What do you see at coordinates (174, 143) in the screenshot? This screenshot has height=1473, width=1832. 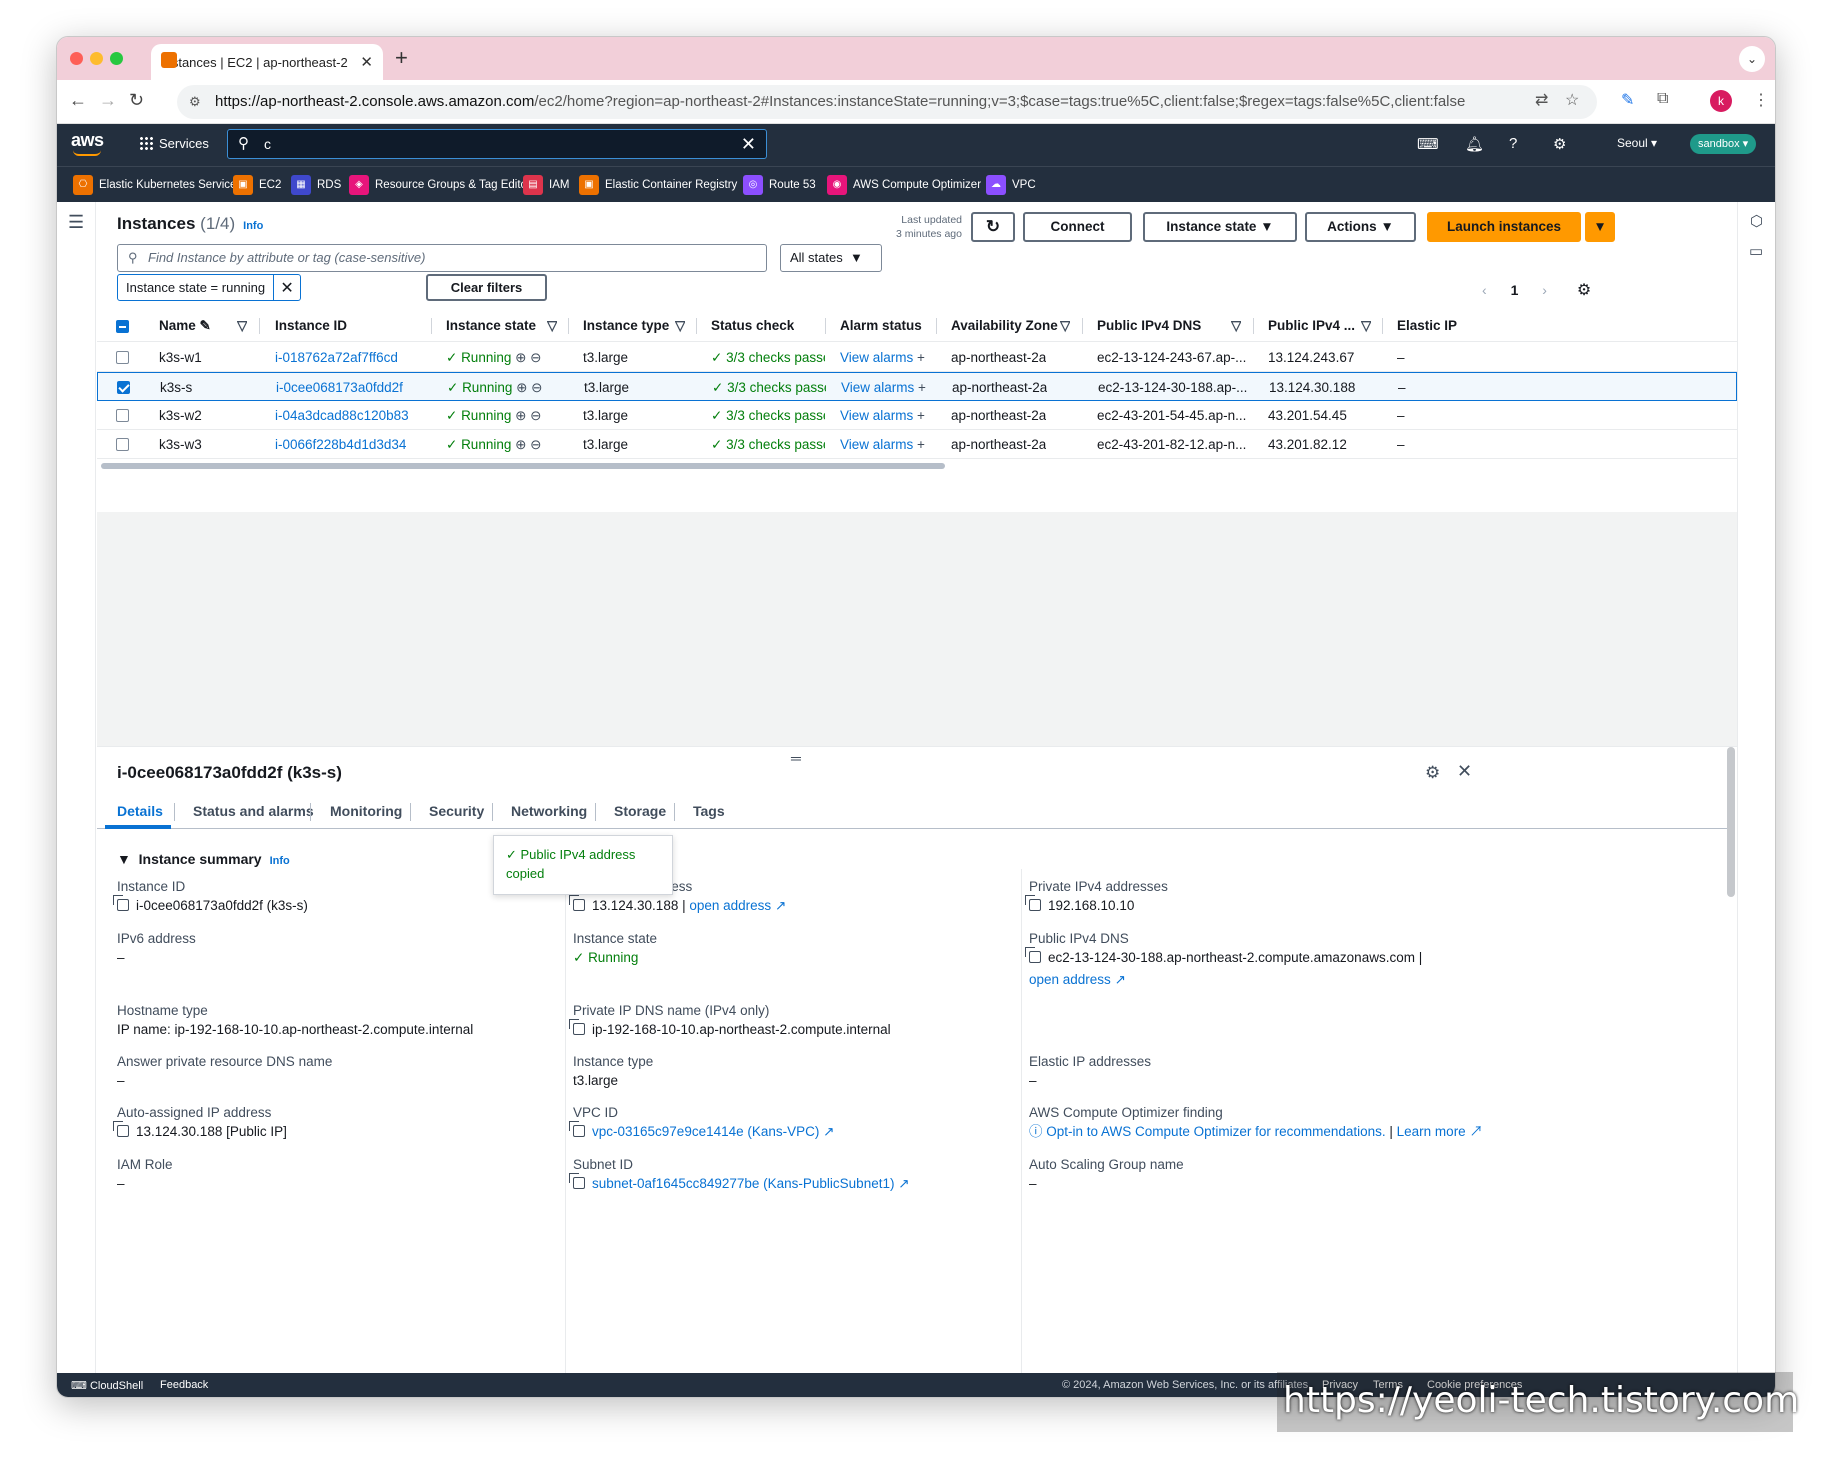 I see `services-menu: Services` at bounding box center [174, 143].